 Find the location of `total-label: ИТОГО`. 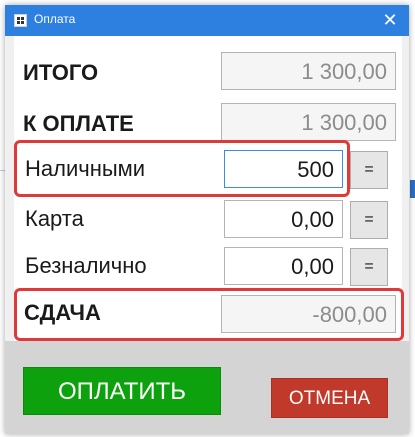

total-label: ИТОГО is located at coordinates (61, 72).